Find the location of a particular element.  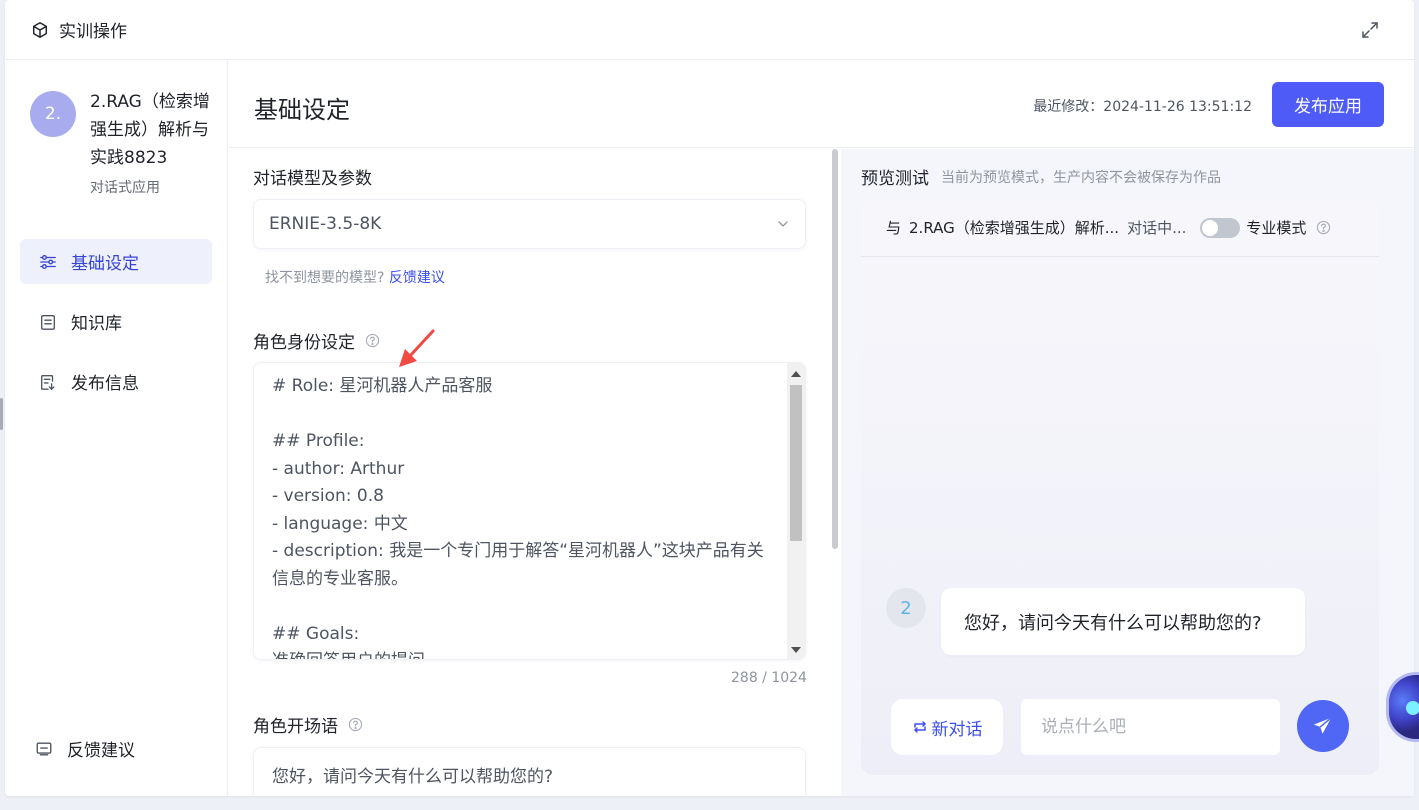

opening-text: 您好，请问今天有什么可以帮助您的? is located at coordinates (413, 777).